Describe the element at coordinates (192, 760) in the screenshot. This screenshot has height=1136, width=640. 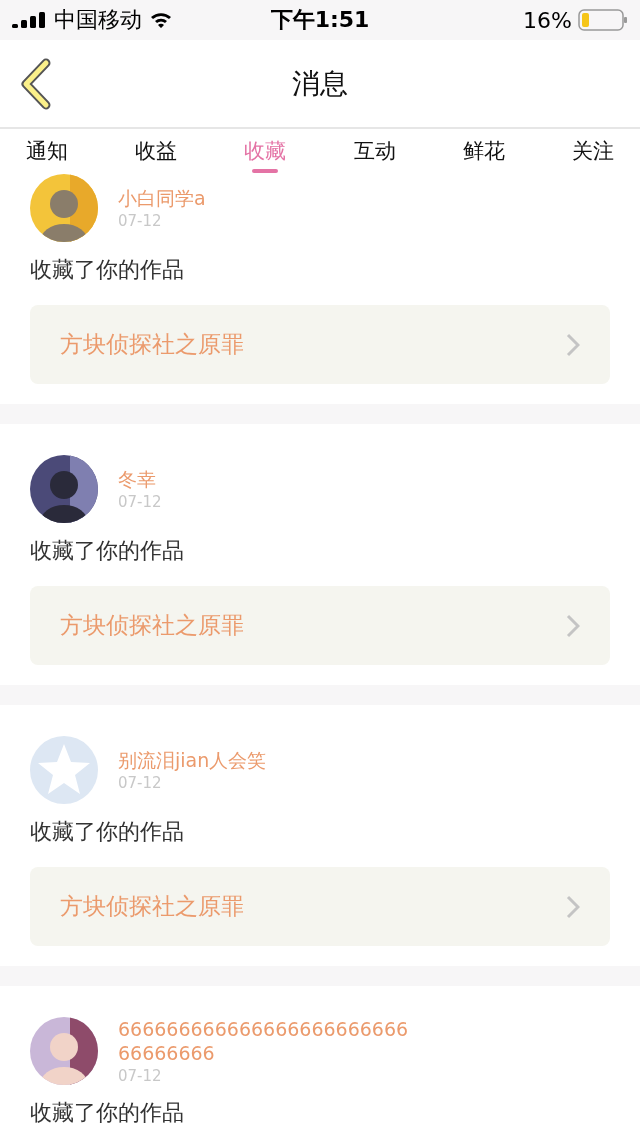
I see `user-name: 别流泪jian人会笑` at that location.